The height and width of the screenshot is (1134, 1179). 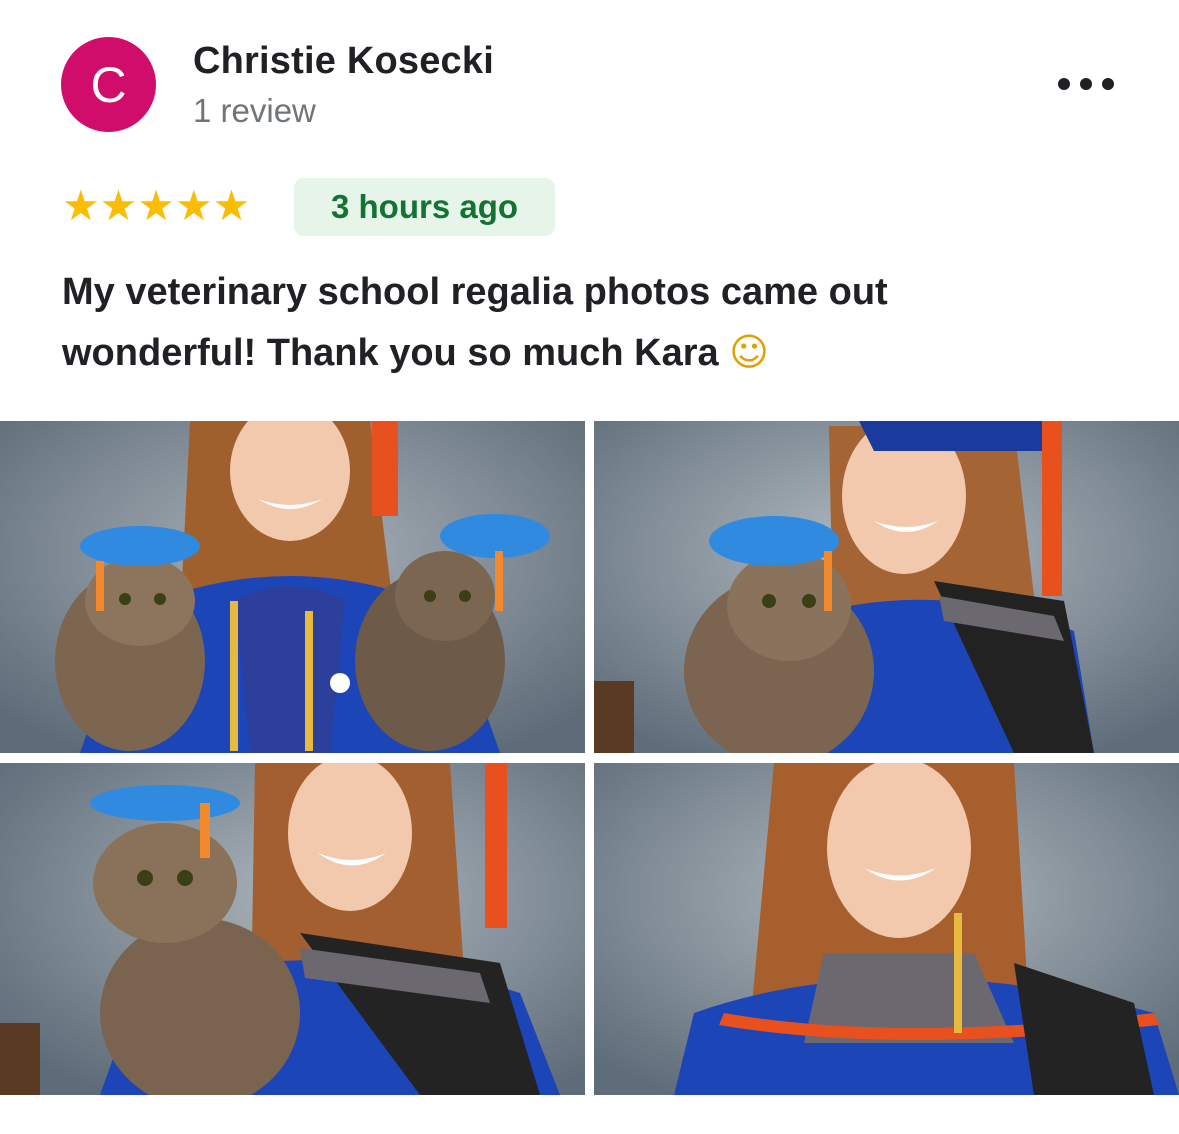 I want to click on photo-graduate-with-cat, so click(x=886, y=587).